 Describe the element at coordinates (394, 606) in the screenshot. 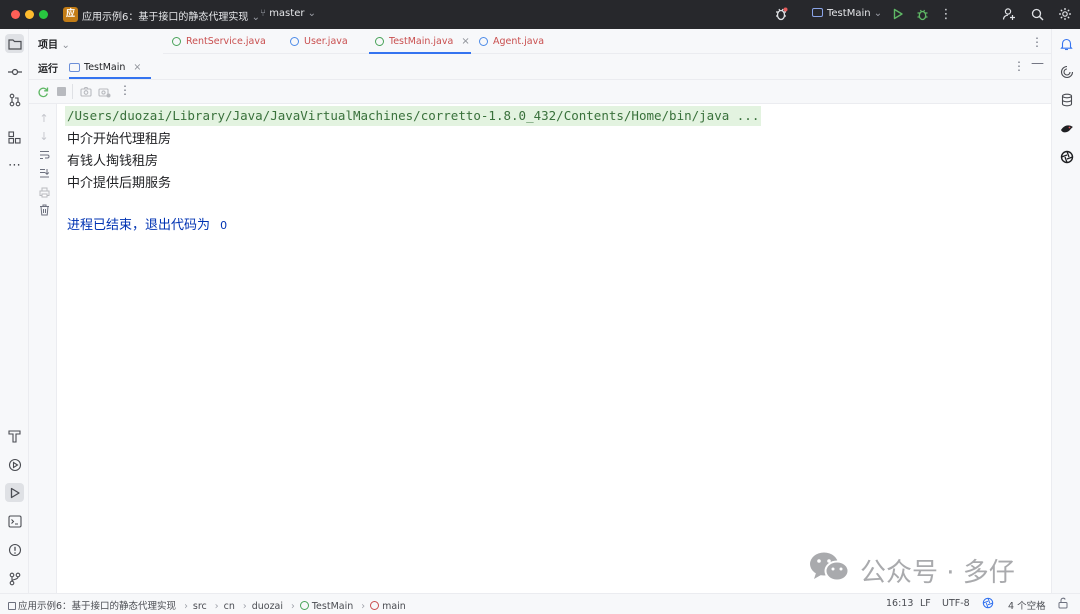

I see `breadcrumb-item: main` at that location.